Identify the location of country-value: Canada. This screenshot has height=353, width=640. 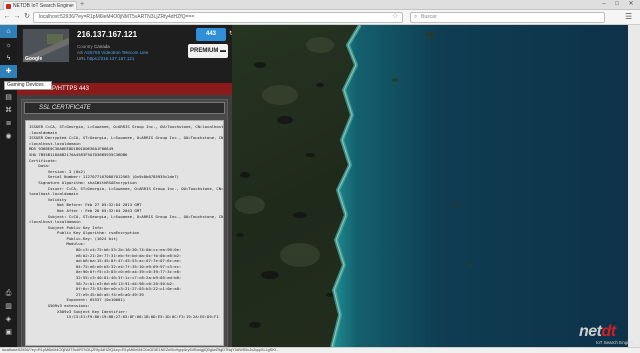
(102, 46).